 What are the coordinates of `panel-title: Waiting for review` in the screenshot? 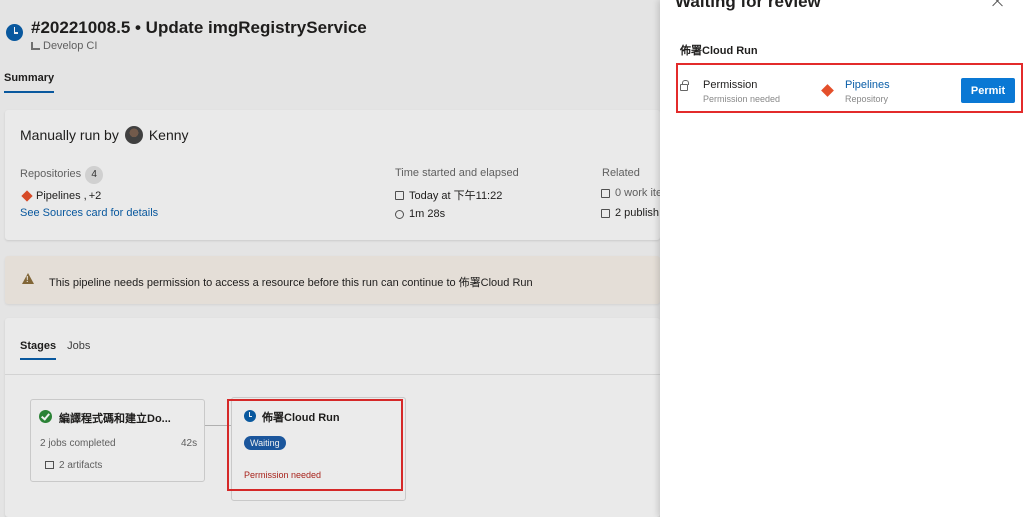 It's located at (748, 5).